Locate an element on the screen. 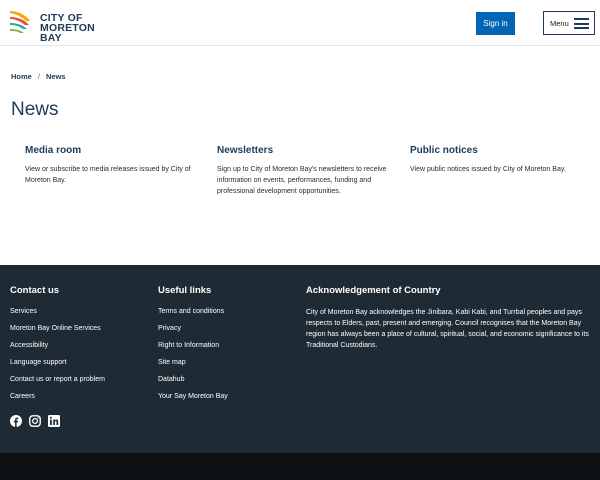 Image resolution: width=600 pixels, height=480 pixels. site-header: CITY OF MORETON BAY Sign in Menu is located at coordinates (300, 23).